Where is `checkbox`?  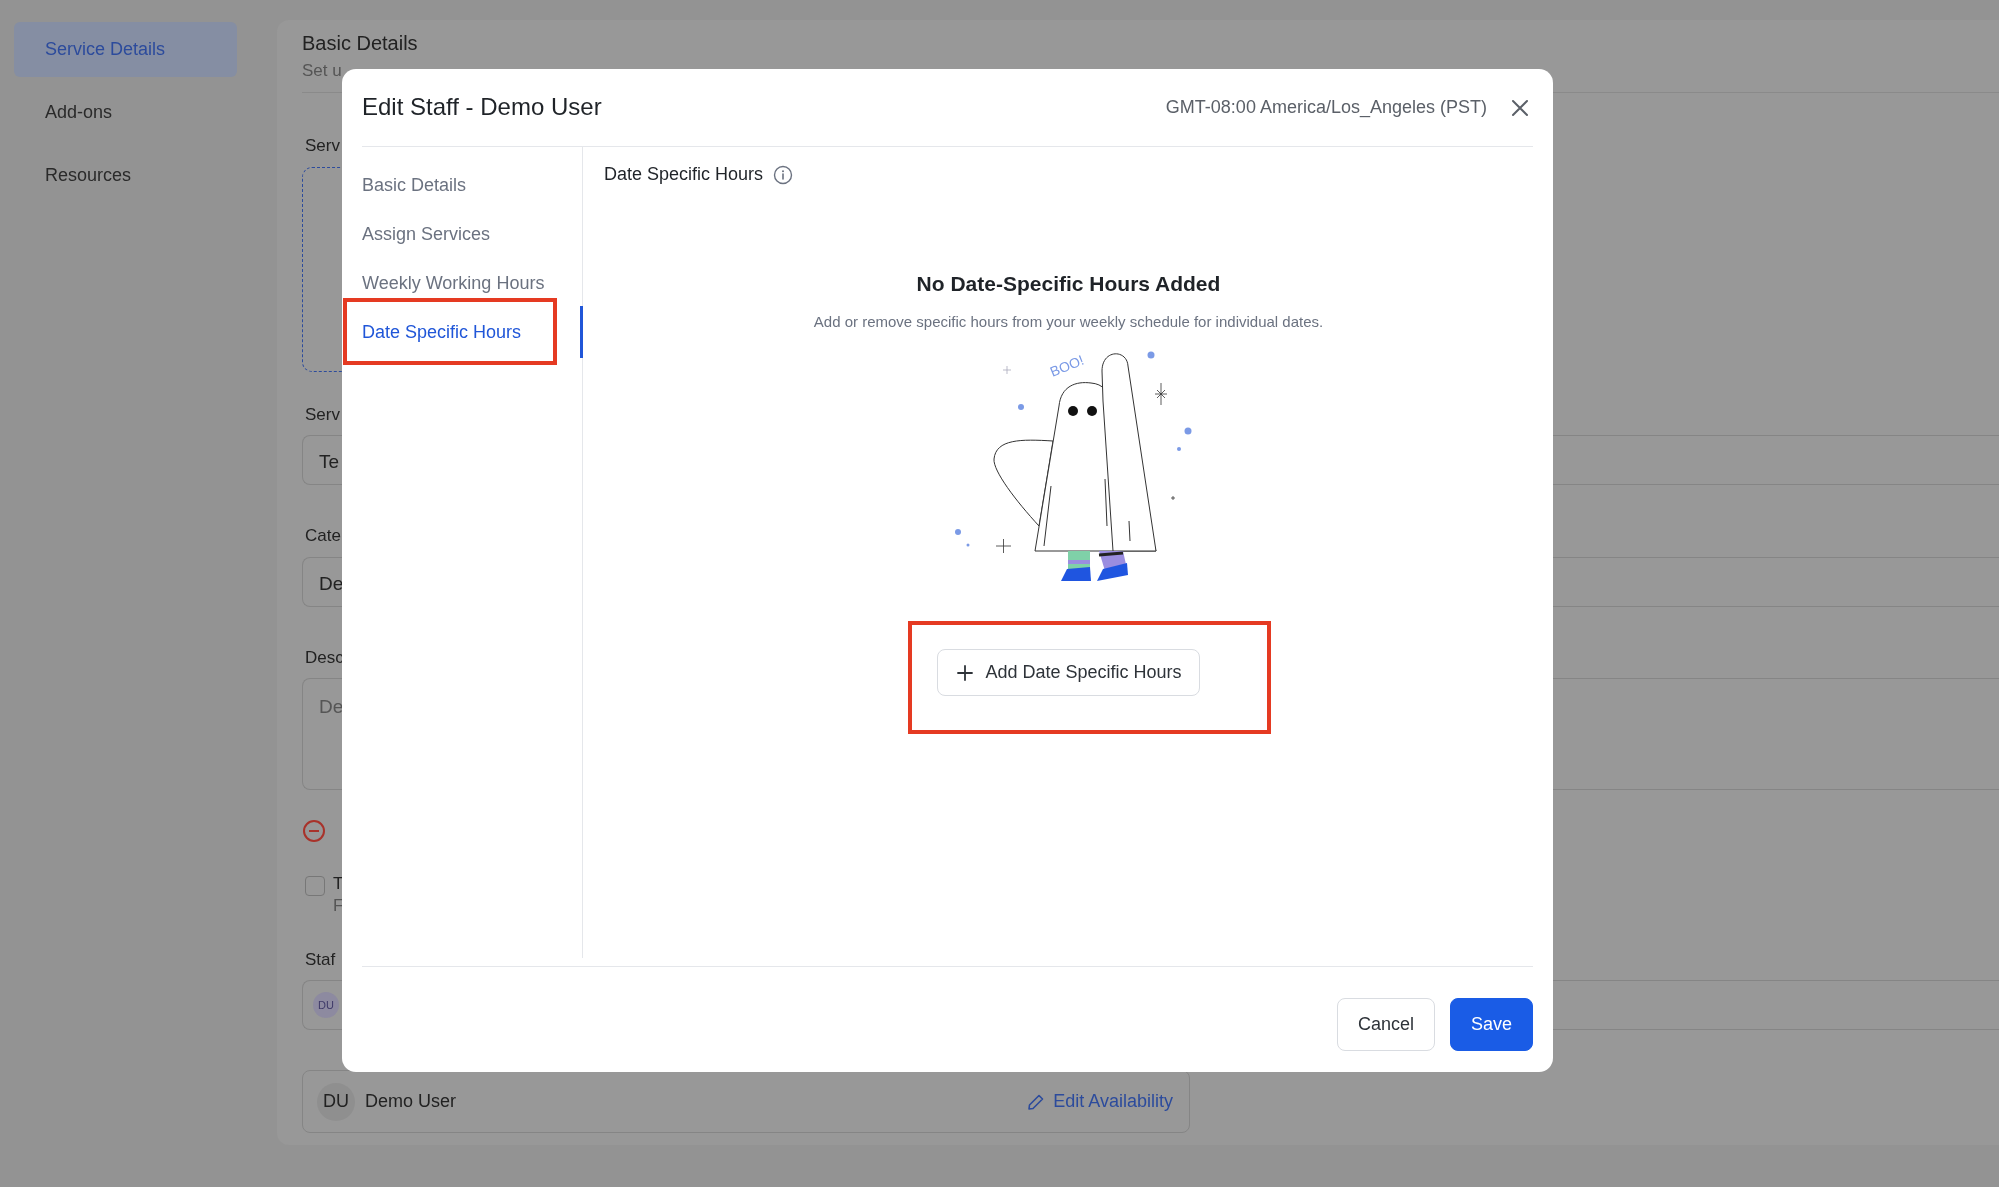 checkbox is located at coordinates (315, 885).